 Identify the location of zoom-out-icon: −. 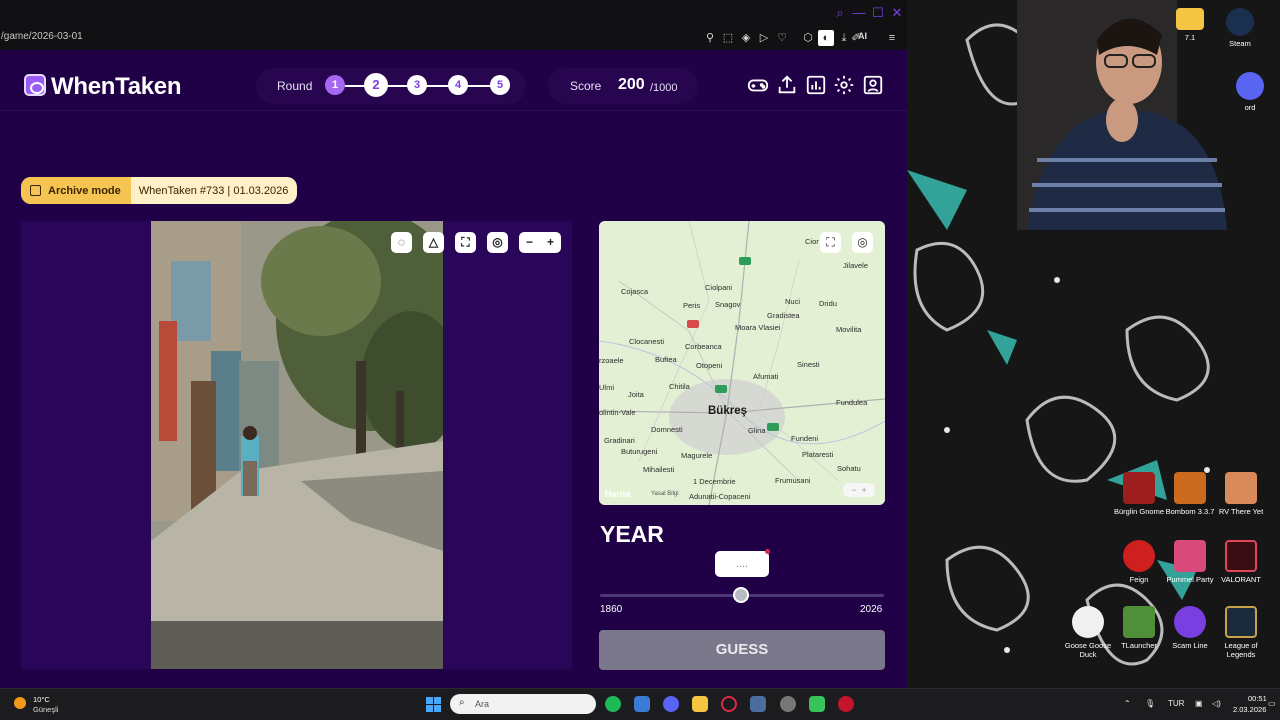
(529, 242).